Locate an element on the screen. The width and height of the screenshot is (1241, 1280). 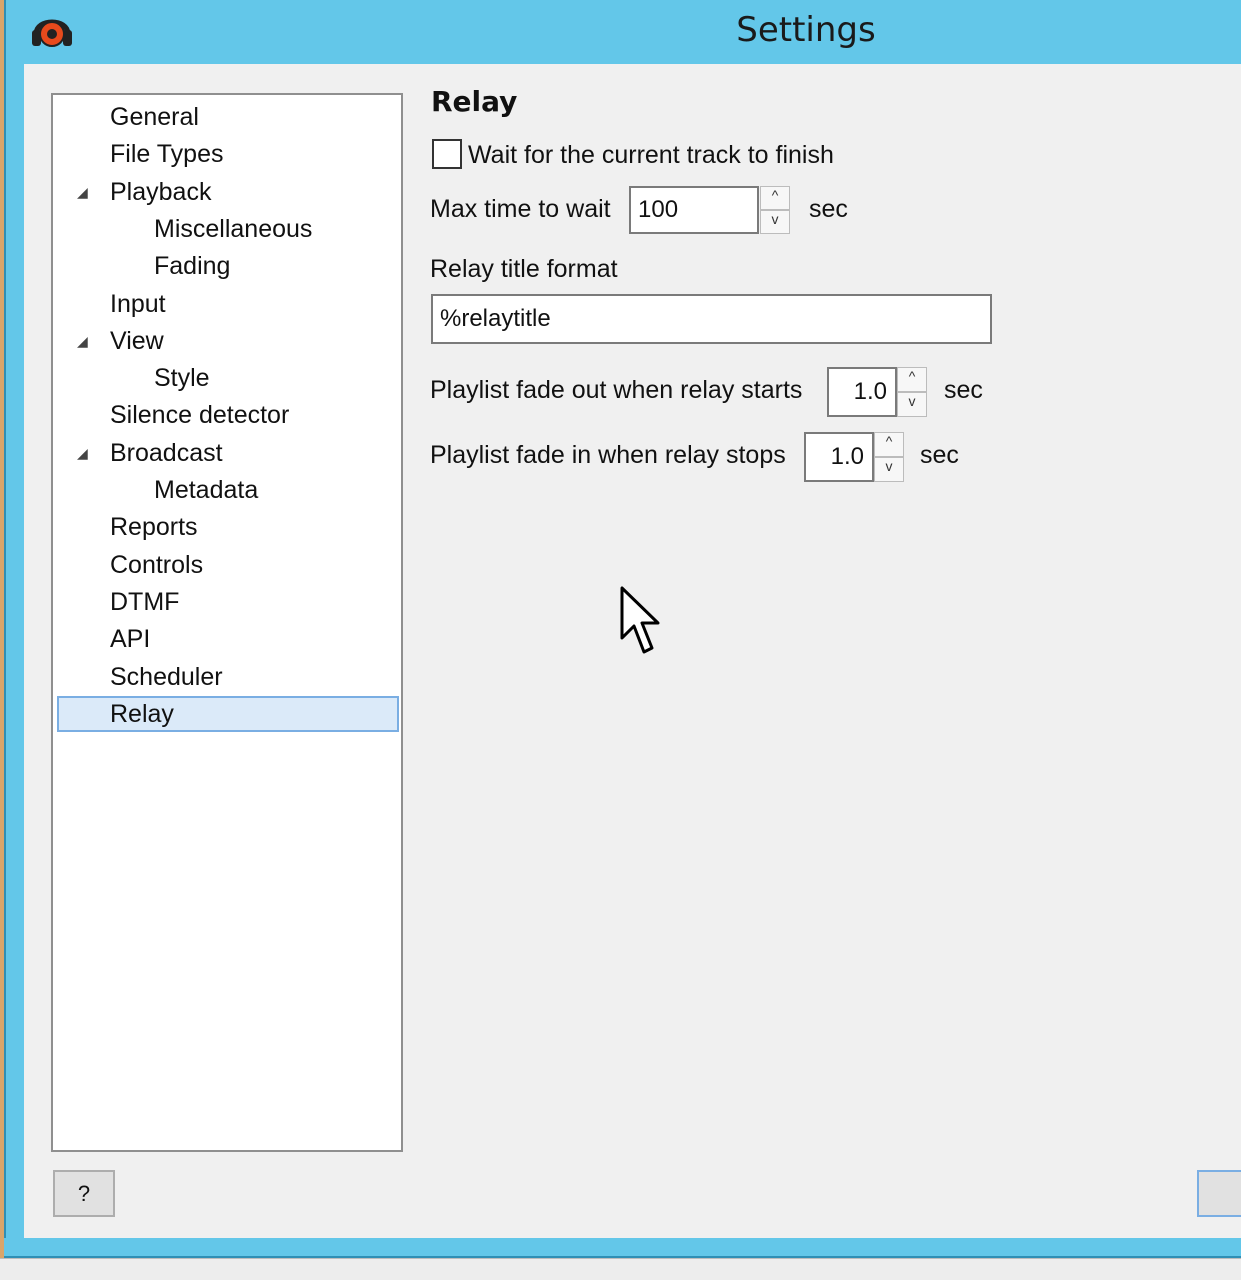
fade-out-unit: sec is located at coordinates (963, 390).